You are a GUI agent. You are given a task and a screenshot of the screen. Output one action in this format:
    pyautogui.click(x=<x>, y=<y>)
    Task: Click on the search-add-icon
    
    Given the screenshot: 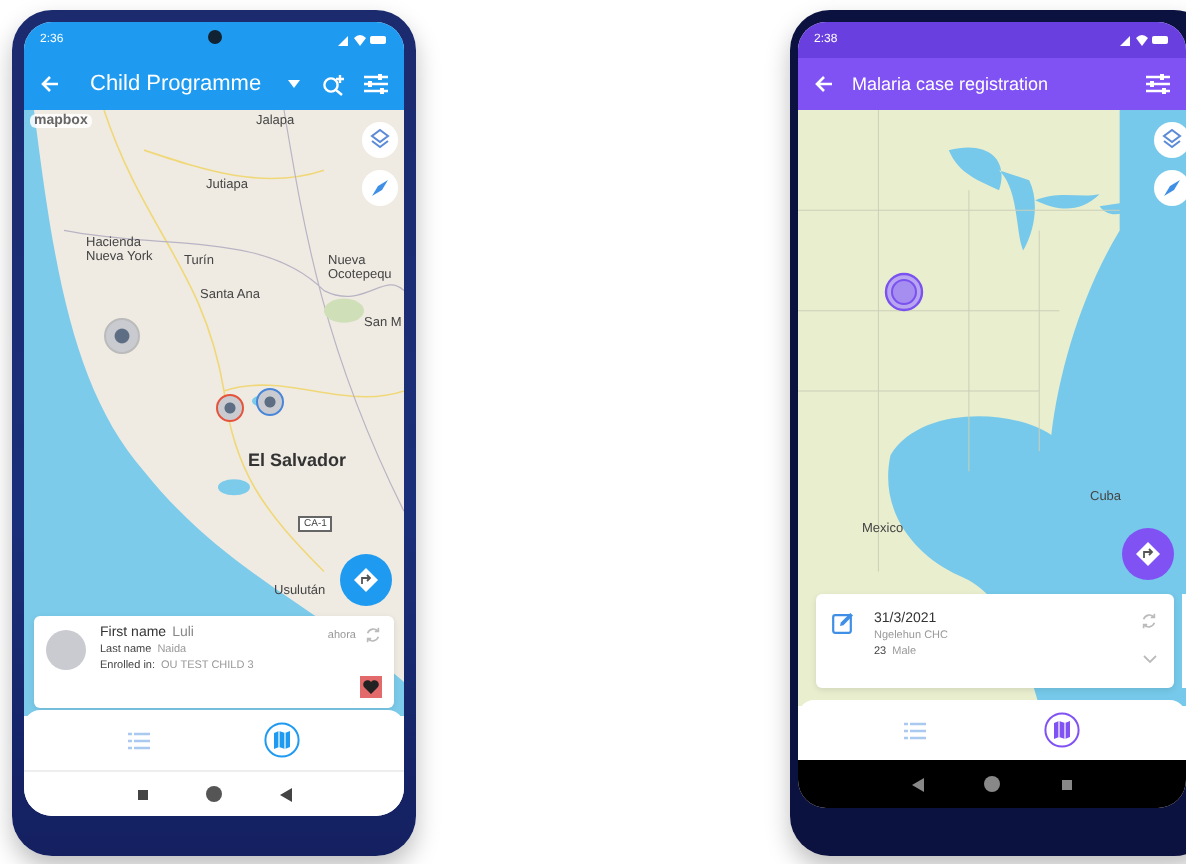 What is the action you would take?
    pyautogui.click(x=334, y=84)
    